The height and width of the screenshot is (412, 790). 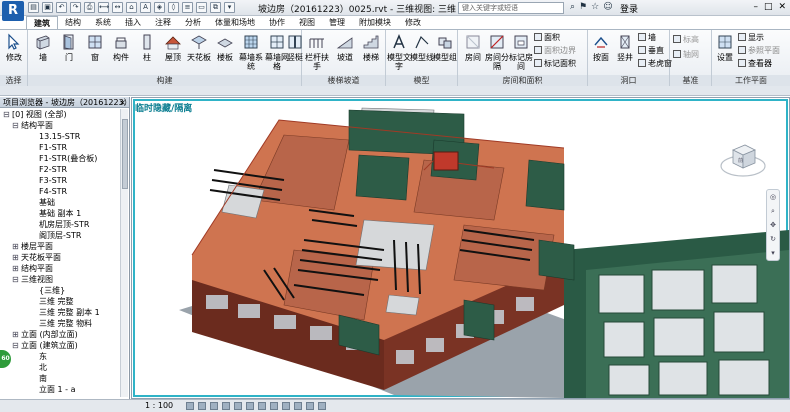 What do you see at coordinates (277, 22) in the screenshot?
I see `tab-collaborate: 协作` at bounding box center [277, 22].